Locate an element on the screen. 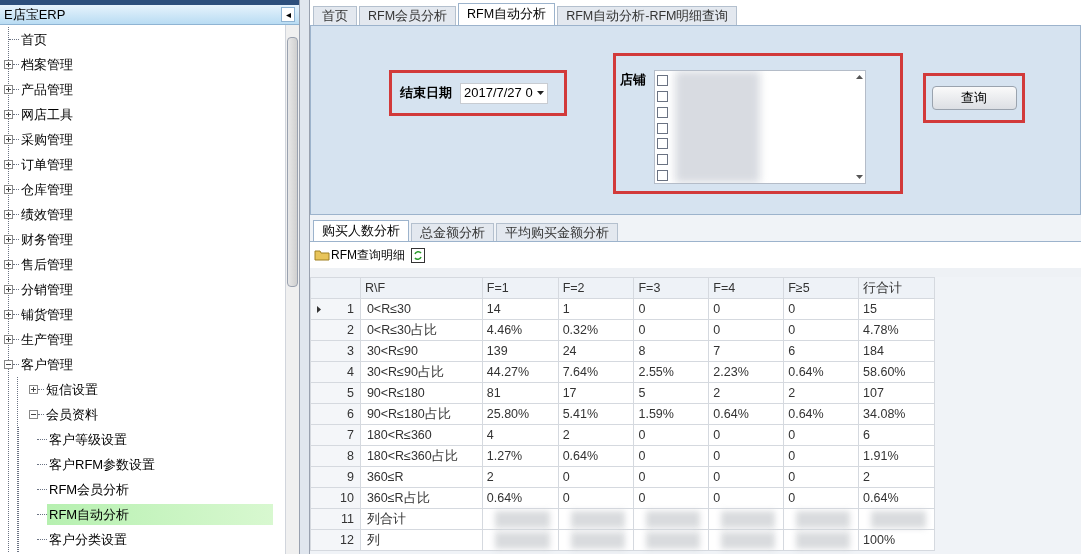  tree-item: 网店工具 is located at coordinates (47, 114).